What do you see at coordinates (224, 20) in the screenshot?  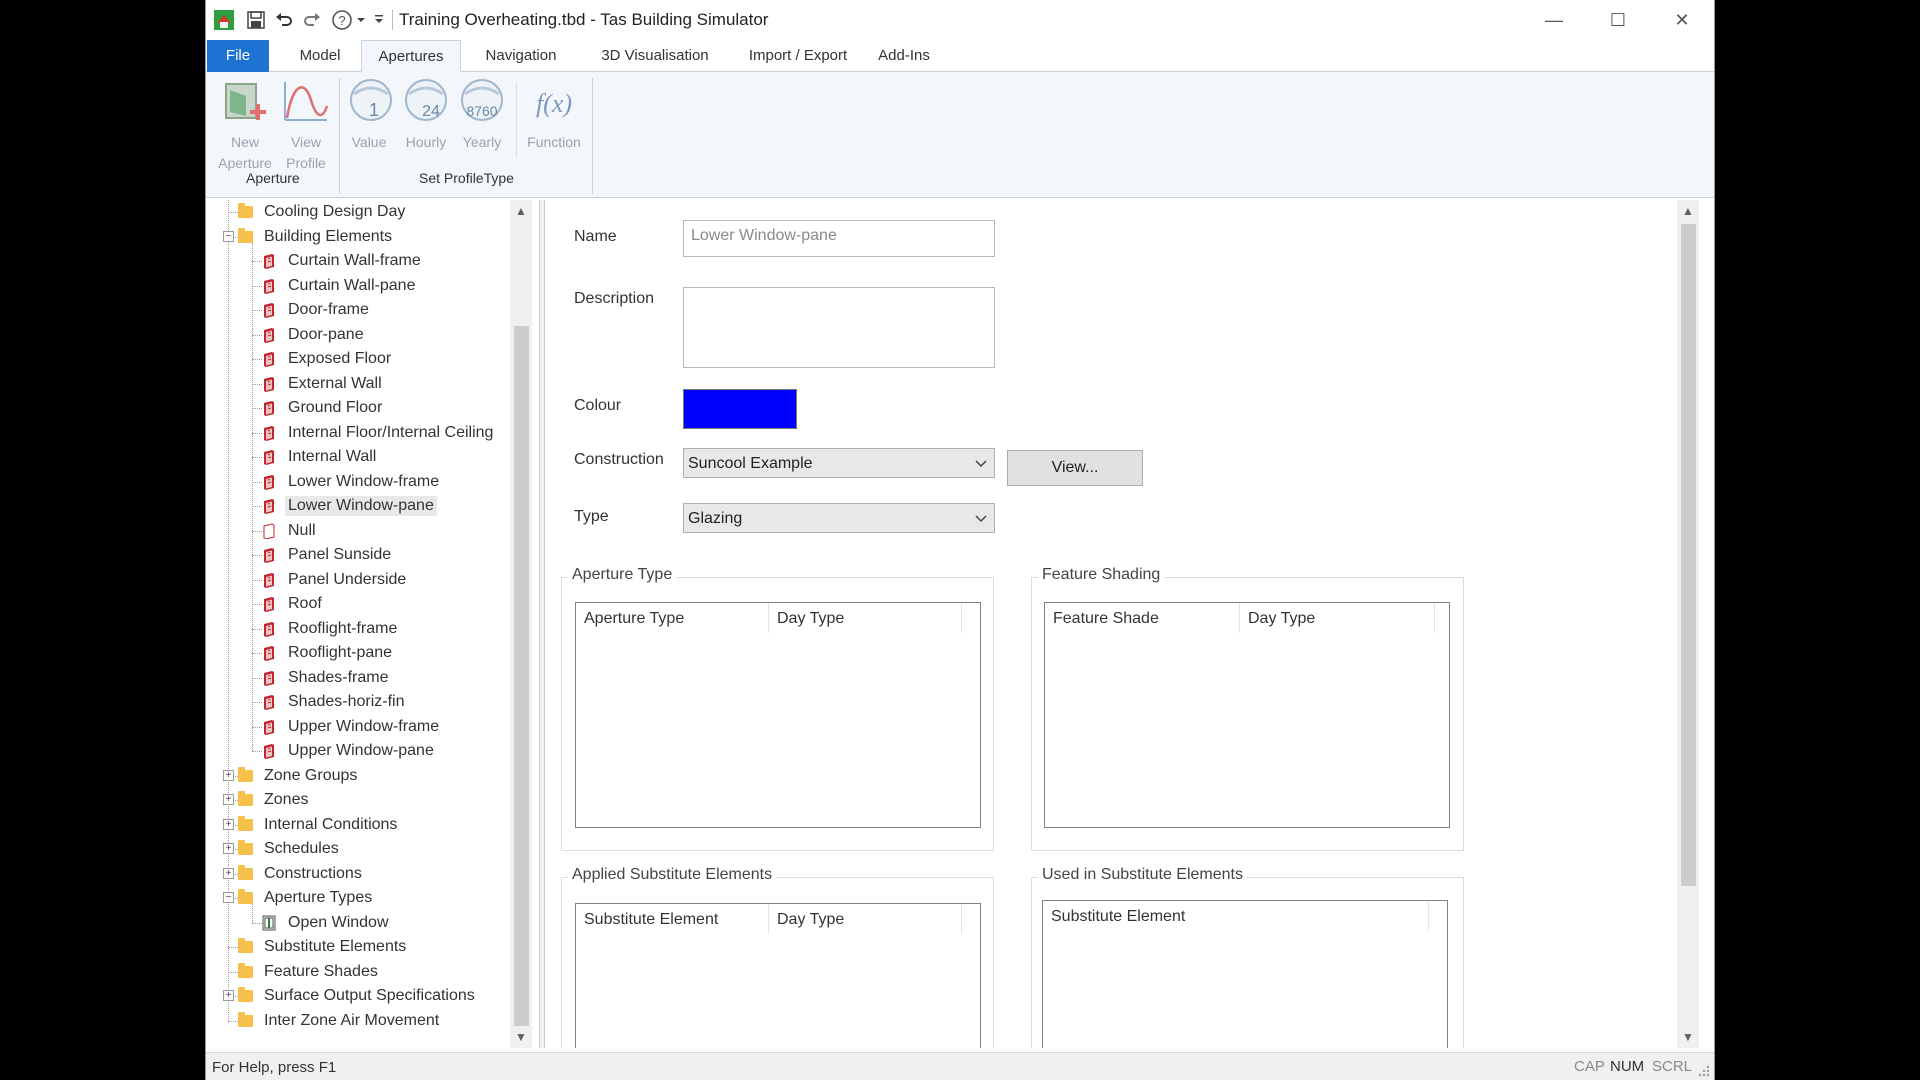 I see `app-icon` at bounding box center [224, 20].